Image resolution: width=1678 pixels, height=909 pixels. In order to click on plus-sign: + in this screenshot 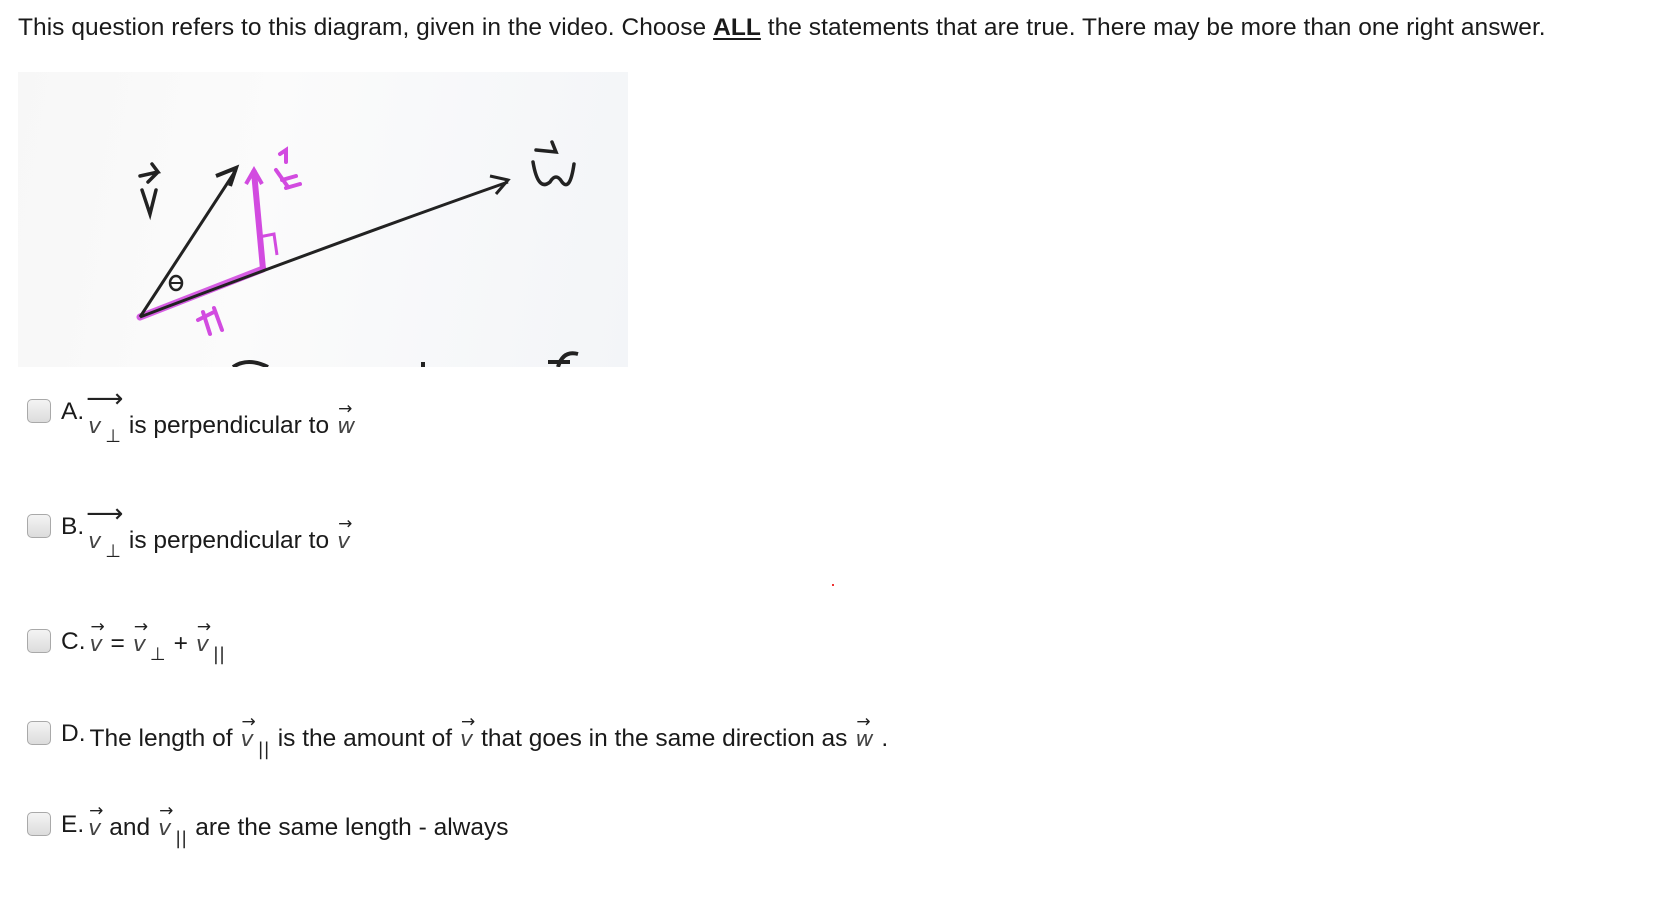, I will do `click(180, 643)`.